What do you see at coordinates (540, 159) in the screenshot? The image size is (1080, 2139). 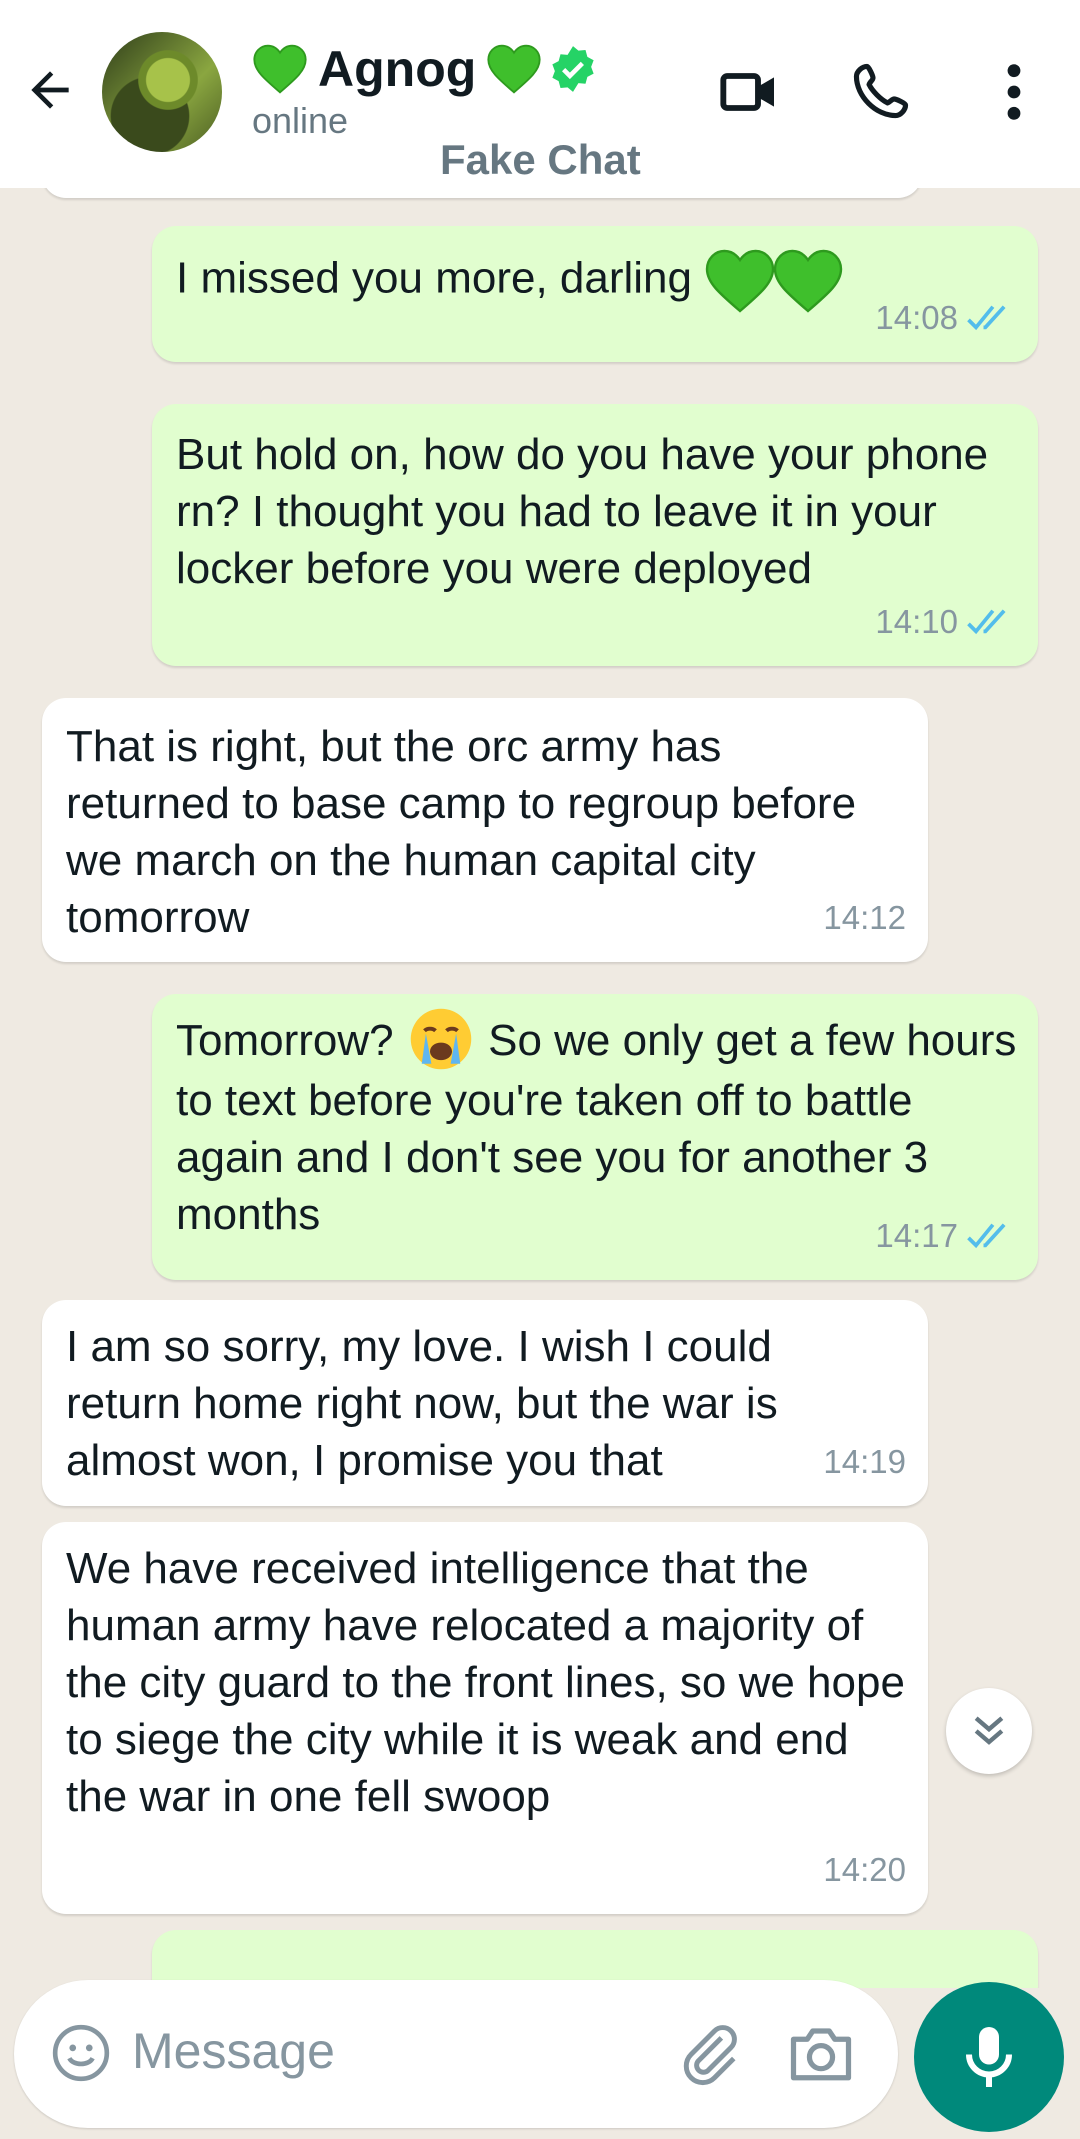 I see `watermark-label: Fake Chat` at bounding box center [540, 159].